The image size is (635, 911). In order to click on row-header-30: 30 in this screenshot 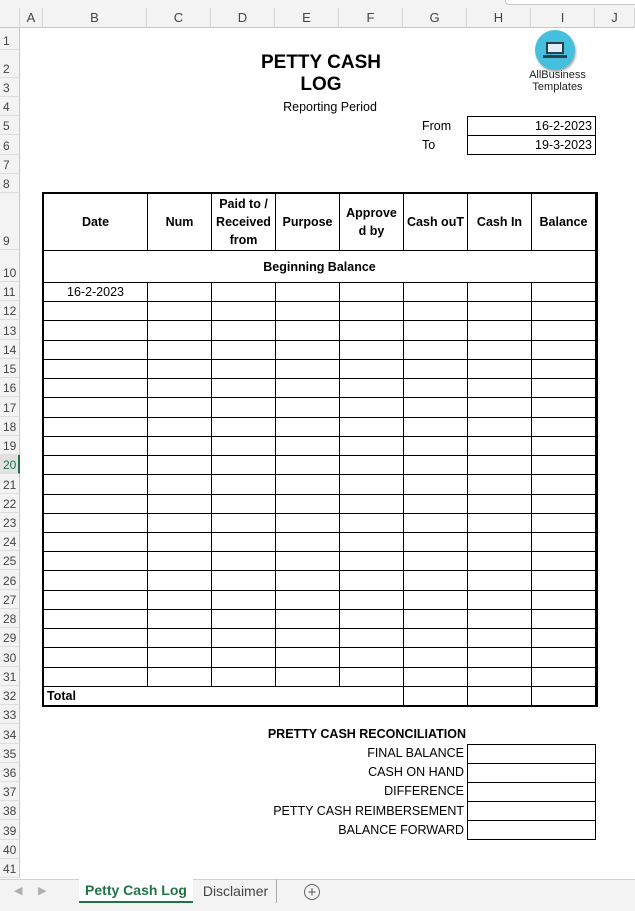, I will do `click(10, 657)`.